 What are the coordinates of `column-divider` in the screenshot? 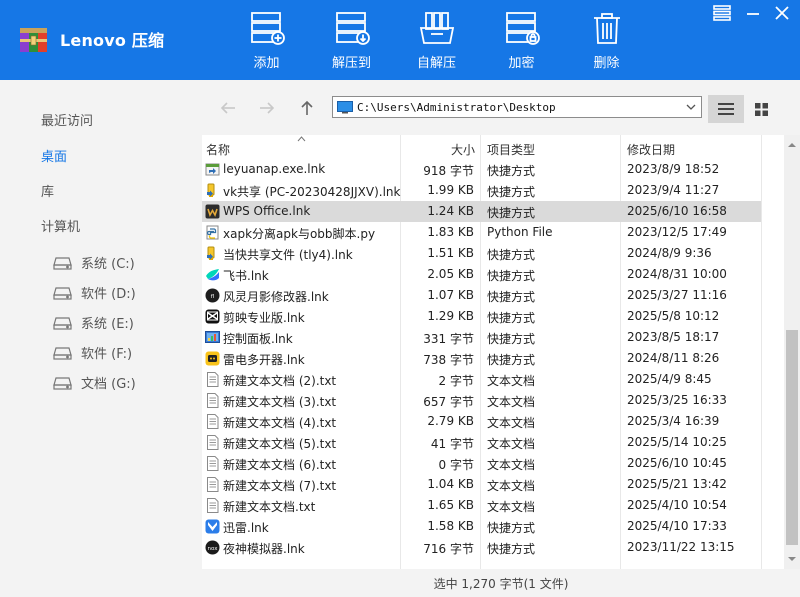 It's located at (761, 352).